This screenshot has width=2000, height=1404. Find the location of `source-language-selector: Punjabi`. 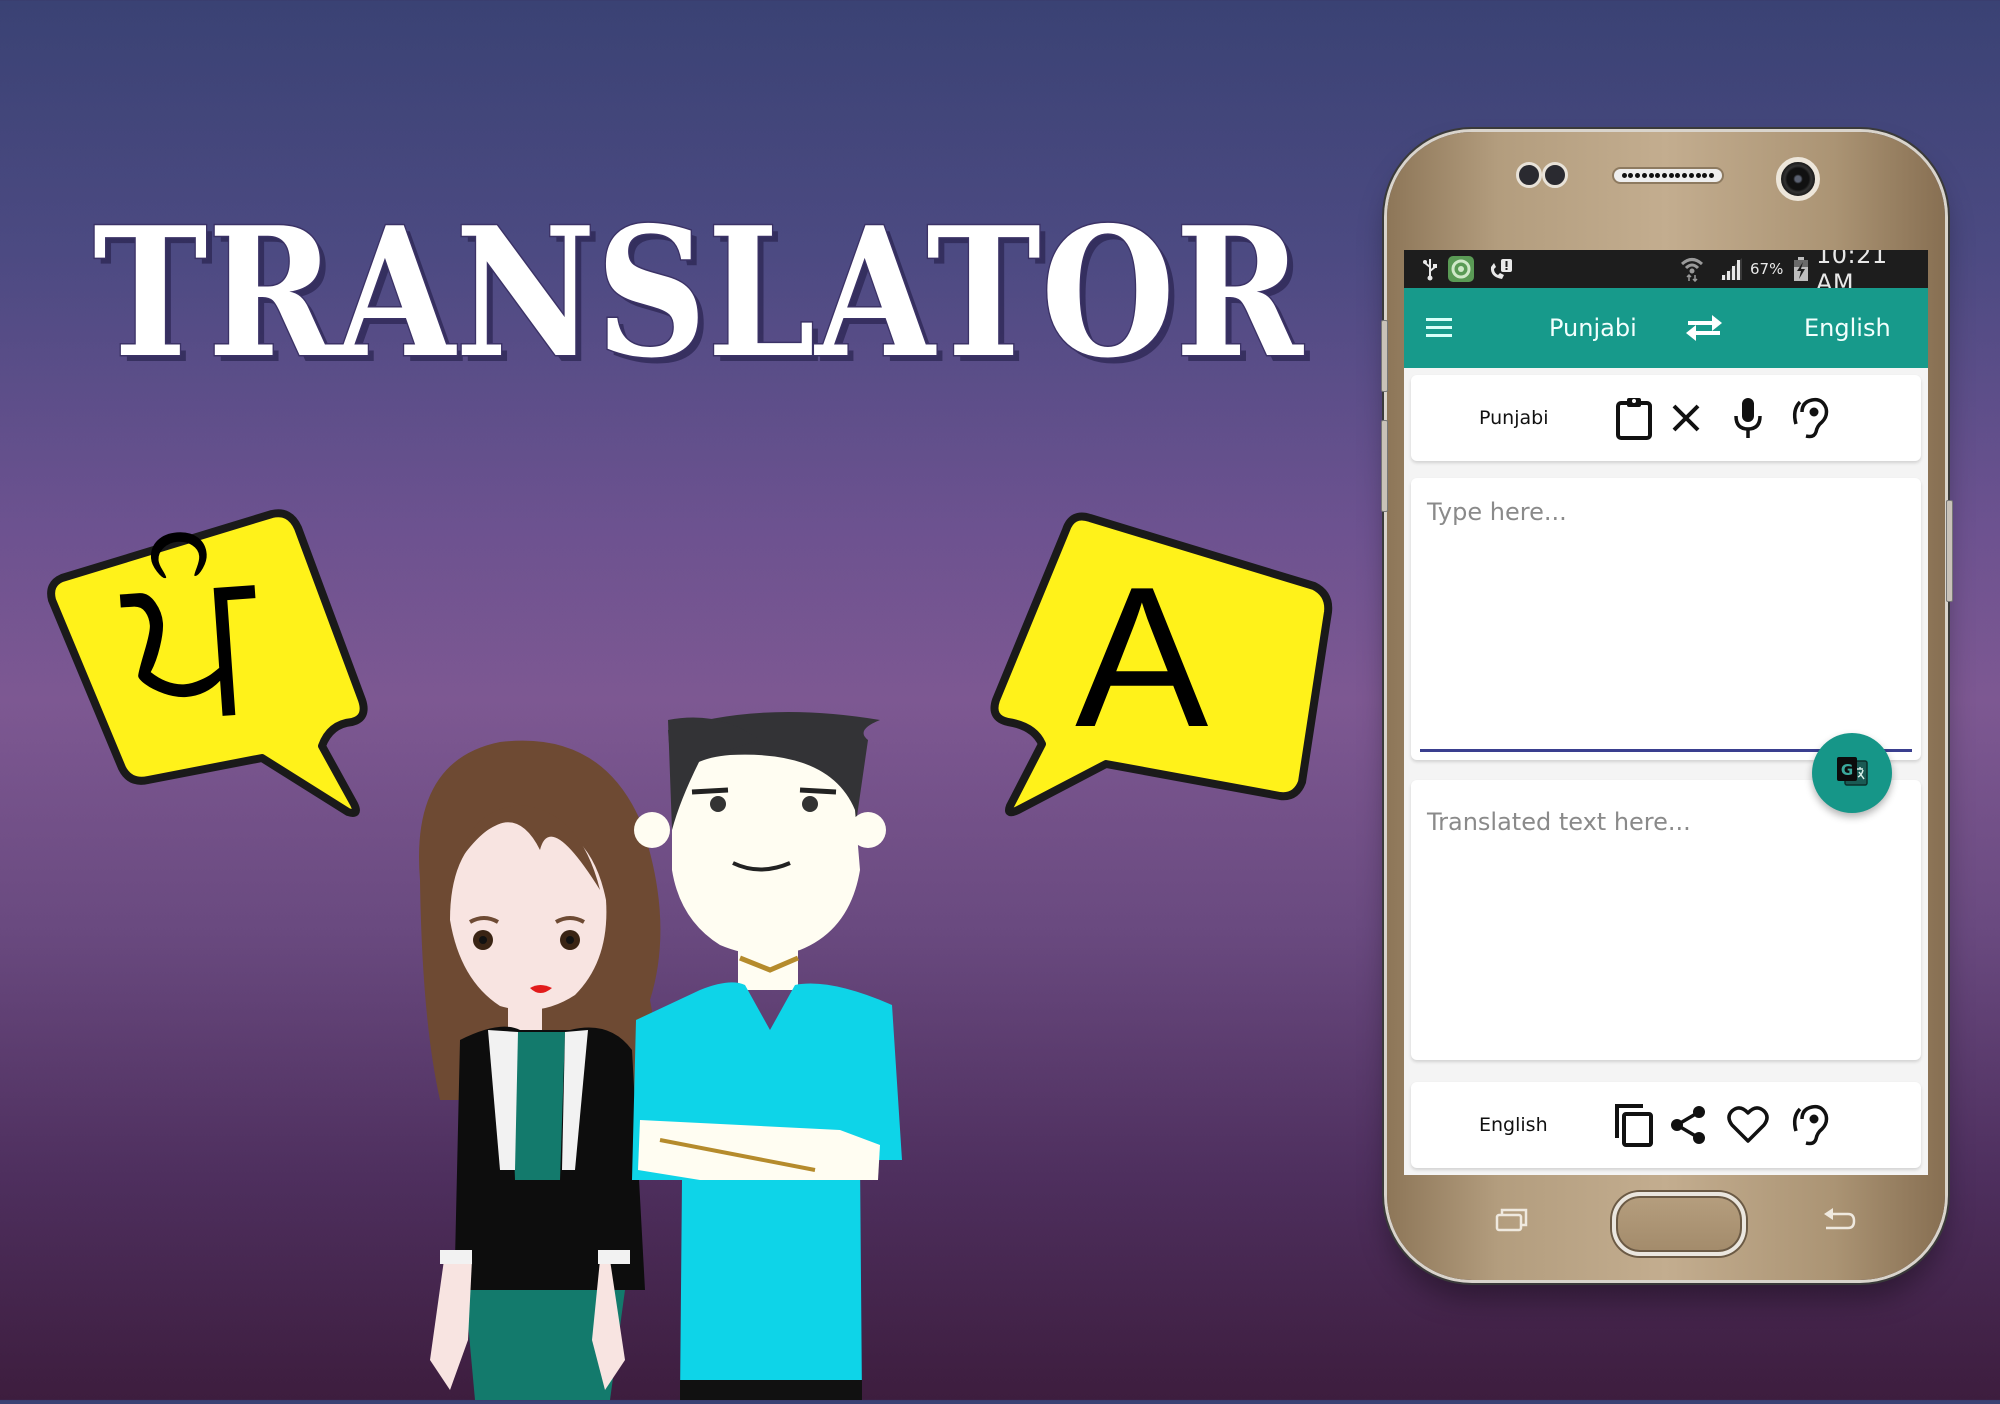

source-language-selector: Punjabi is located at coordinates (1593, 328).